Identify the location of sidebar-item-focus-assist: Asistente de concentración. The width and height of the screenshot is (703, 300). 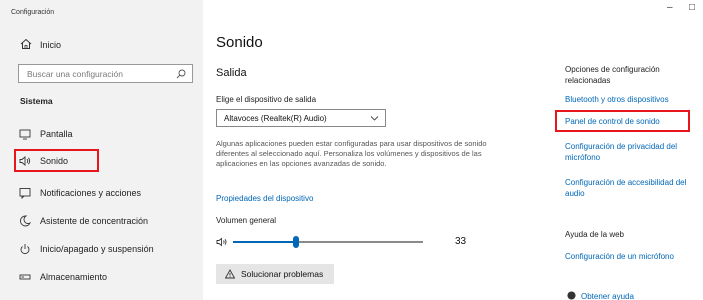
(101, 221).